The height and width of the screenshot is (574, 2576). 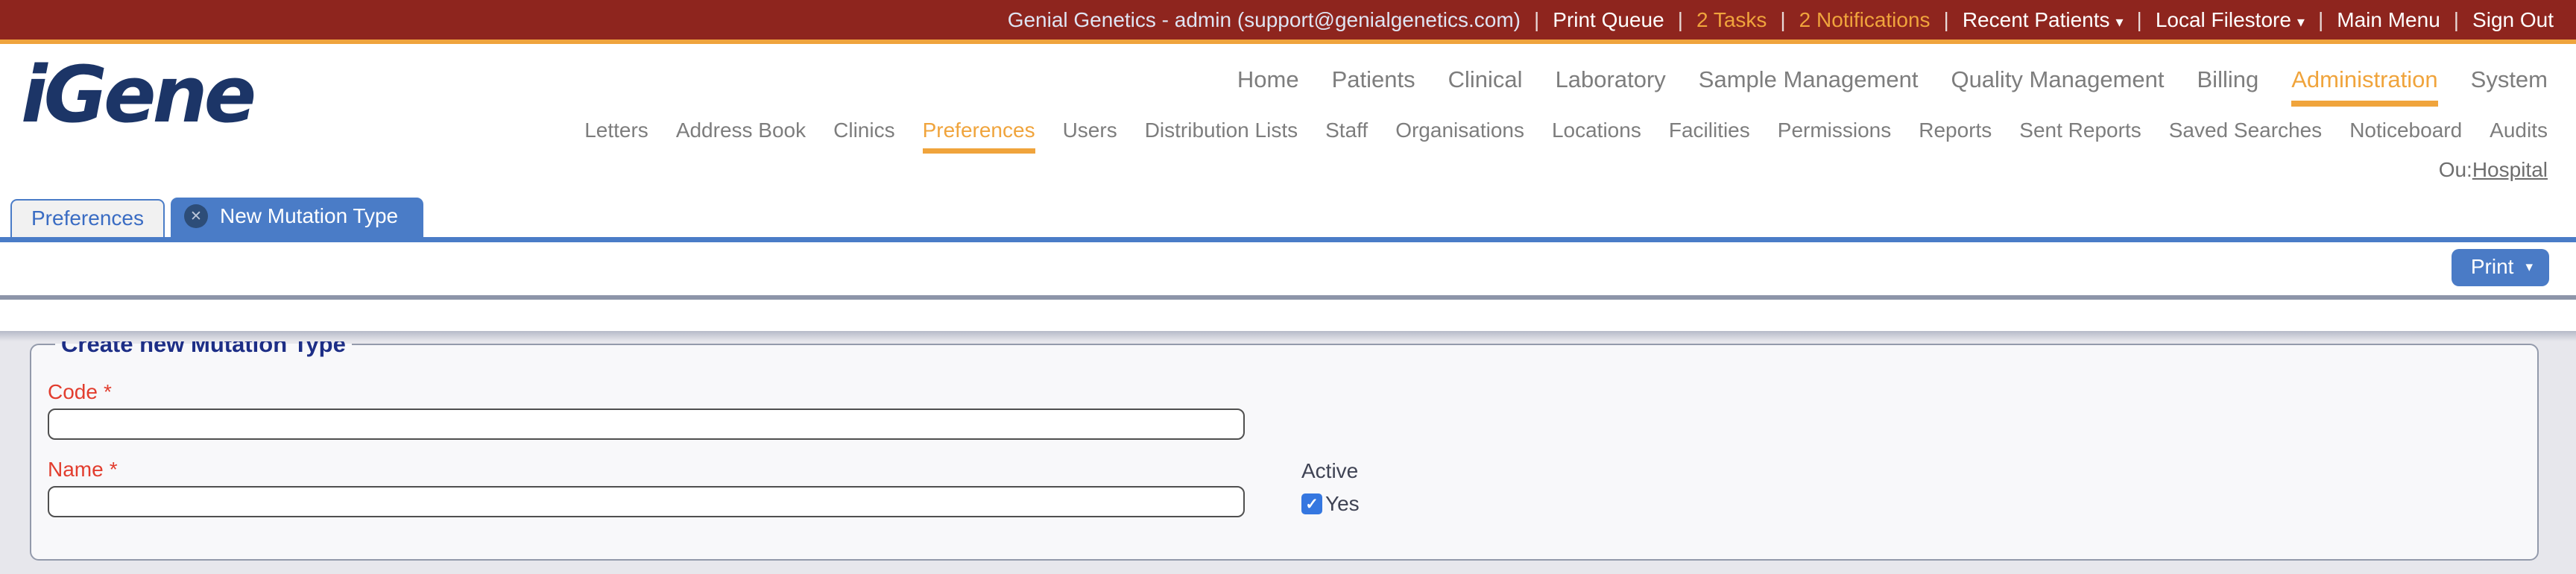 I want to click on tab-preferences: Preferences, so click(x=87, y=218).